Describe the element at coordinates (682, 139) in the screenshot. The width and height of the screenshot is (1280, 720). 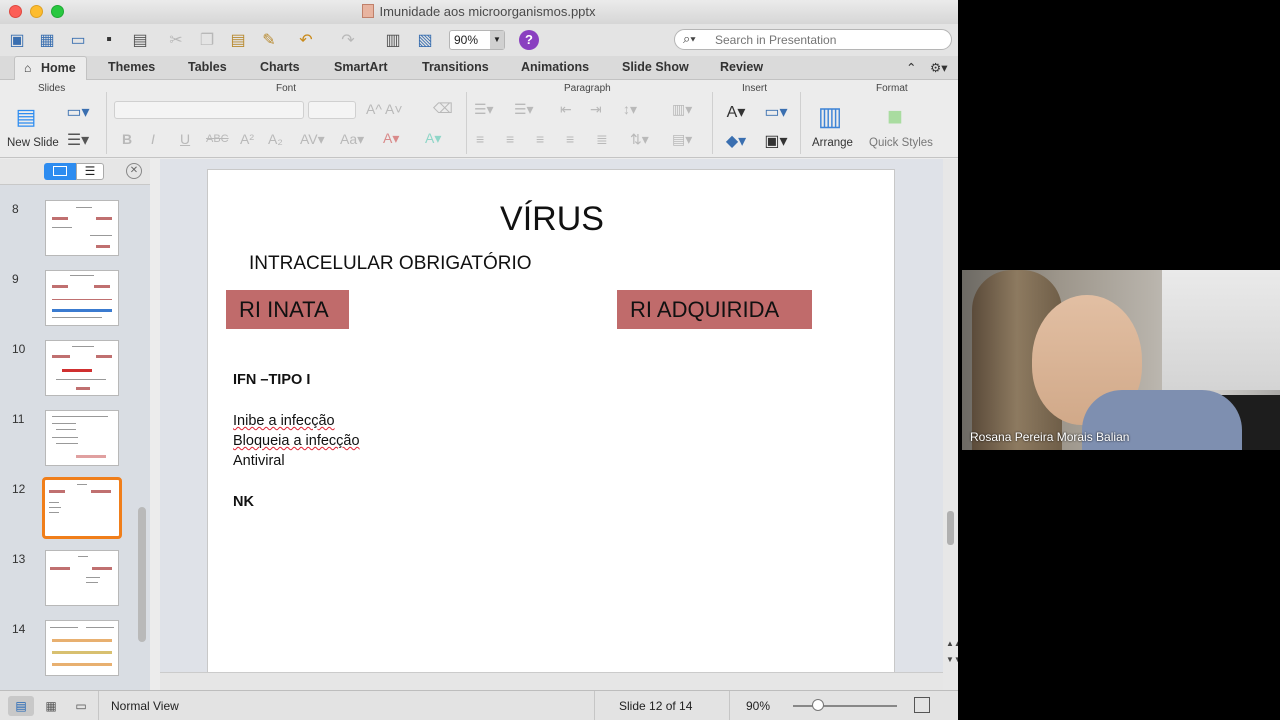
I see `align-text-icon: ▤▾` at that location.